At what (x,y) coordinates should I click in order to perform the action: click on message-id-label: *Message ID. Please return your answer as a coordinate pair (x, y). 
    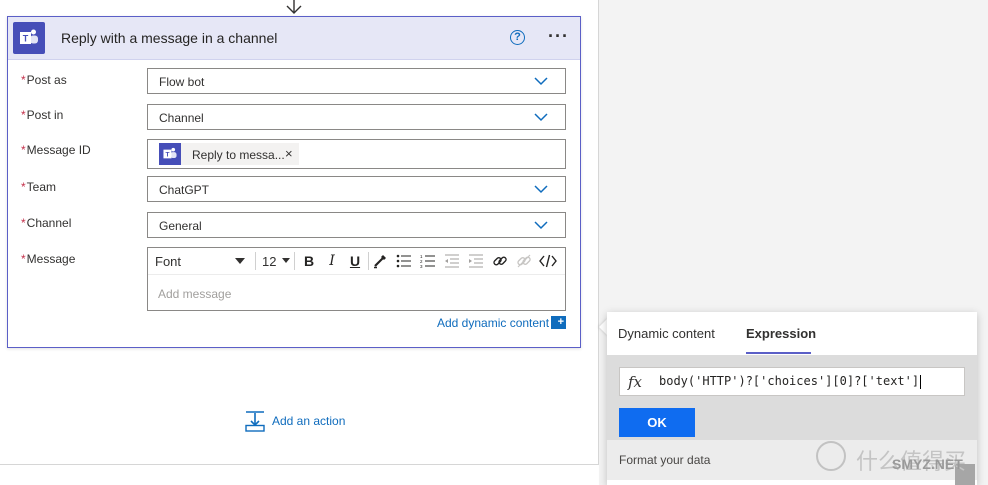
    Looking at the image, I should click on (56, 150).